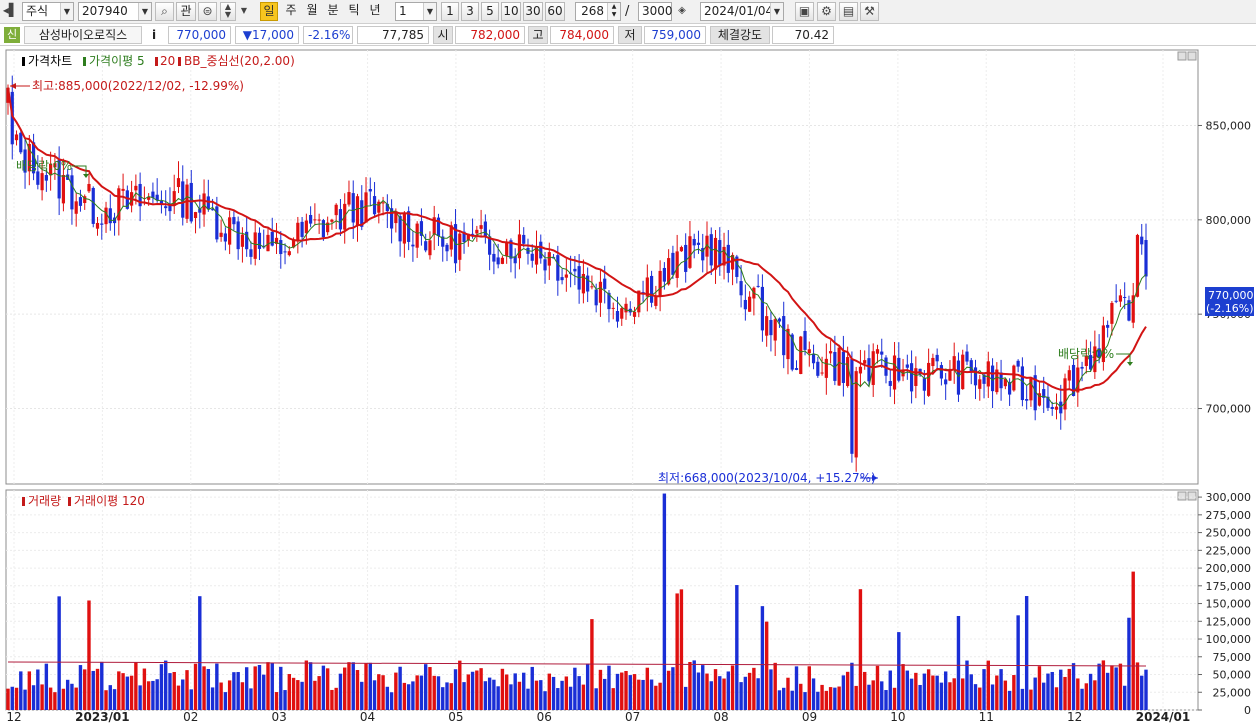 The image size is (1256, 724). I want to click on panel-toggle-icon: ◂▌, so click(10, 11).